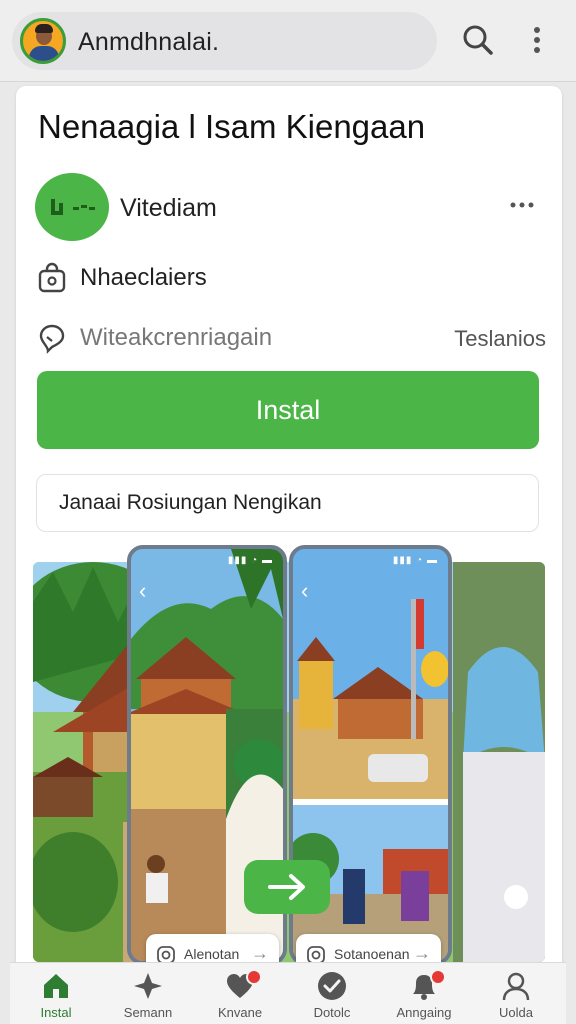 This screenshot has height=1024, width=576. What do you see at coordinates (190, 502) in the screenshot?
I see `description-text: Janaai Rosiungan Nengikan` at bounding box center [190, 502].